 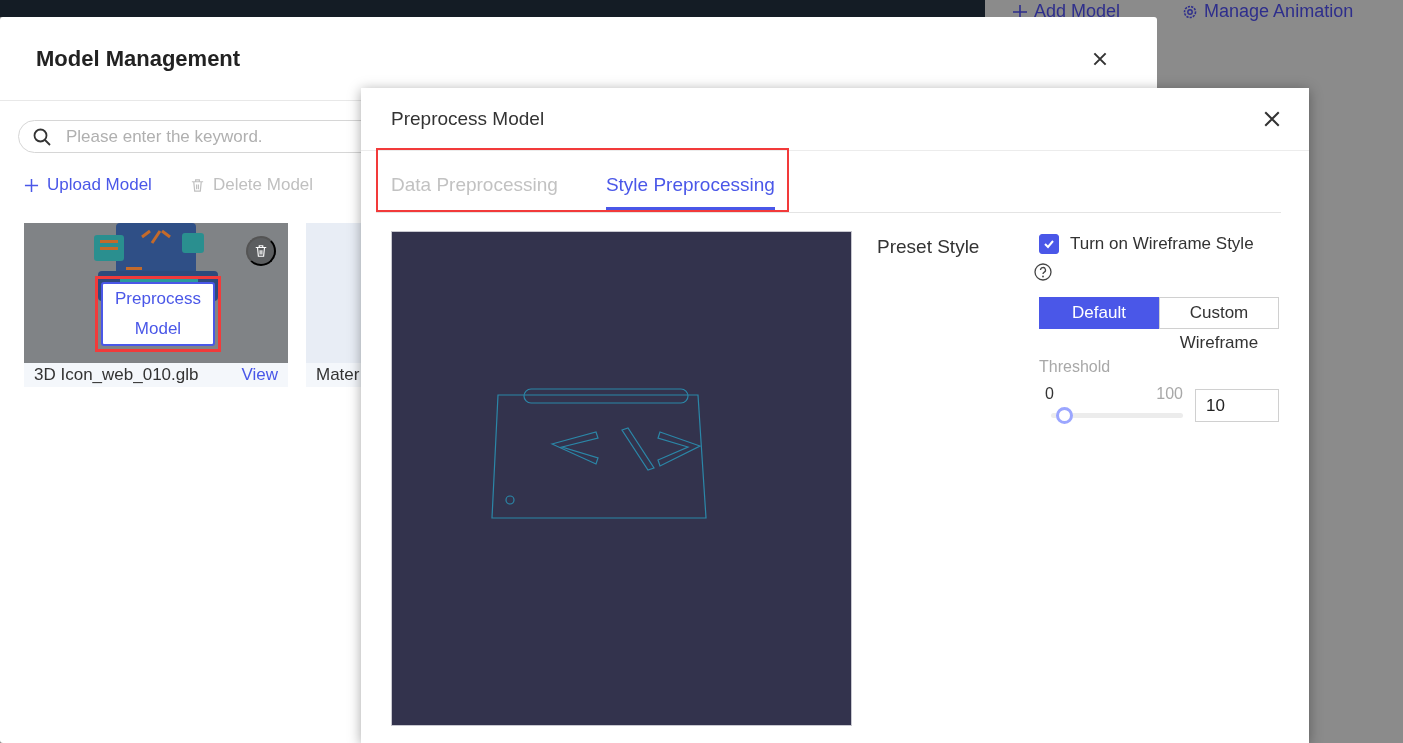 I want to click on slider-min-label: 0, so click(x=1049, y=394).